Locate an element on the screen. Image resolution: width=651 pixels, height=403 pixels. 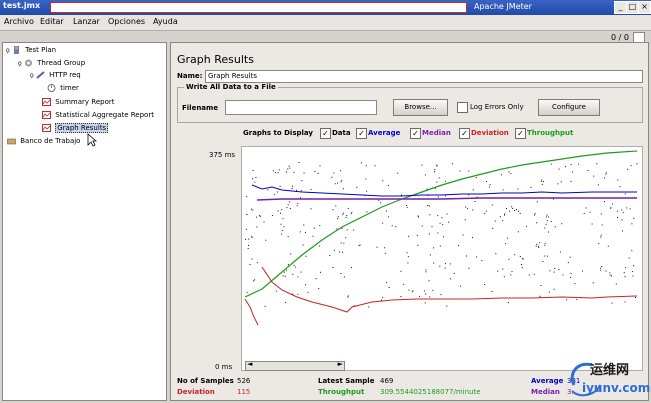
tree-item-summary-report: Summary Report is located at coordinates (78, 102).